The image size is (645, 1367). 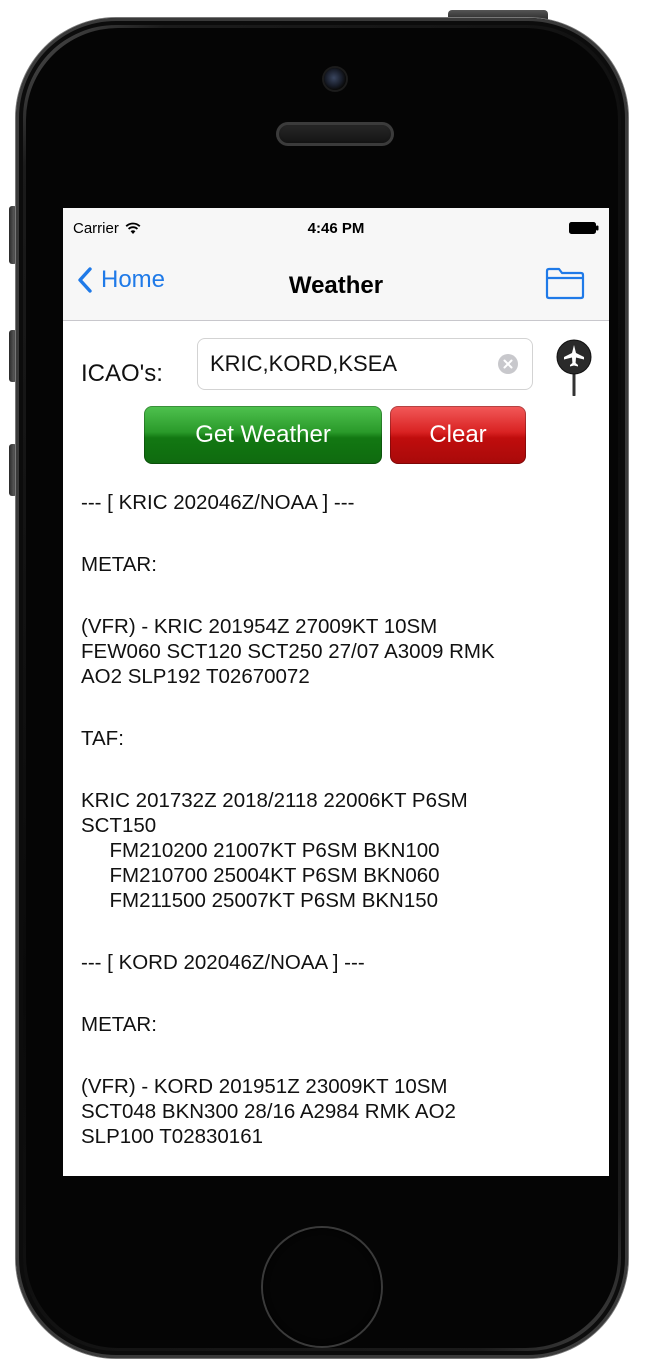 I want to click on page-title: Weather, so click(x=336, y=285).